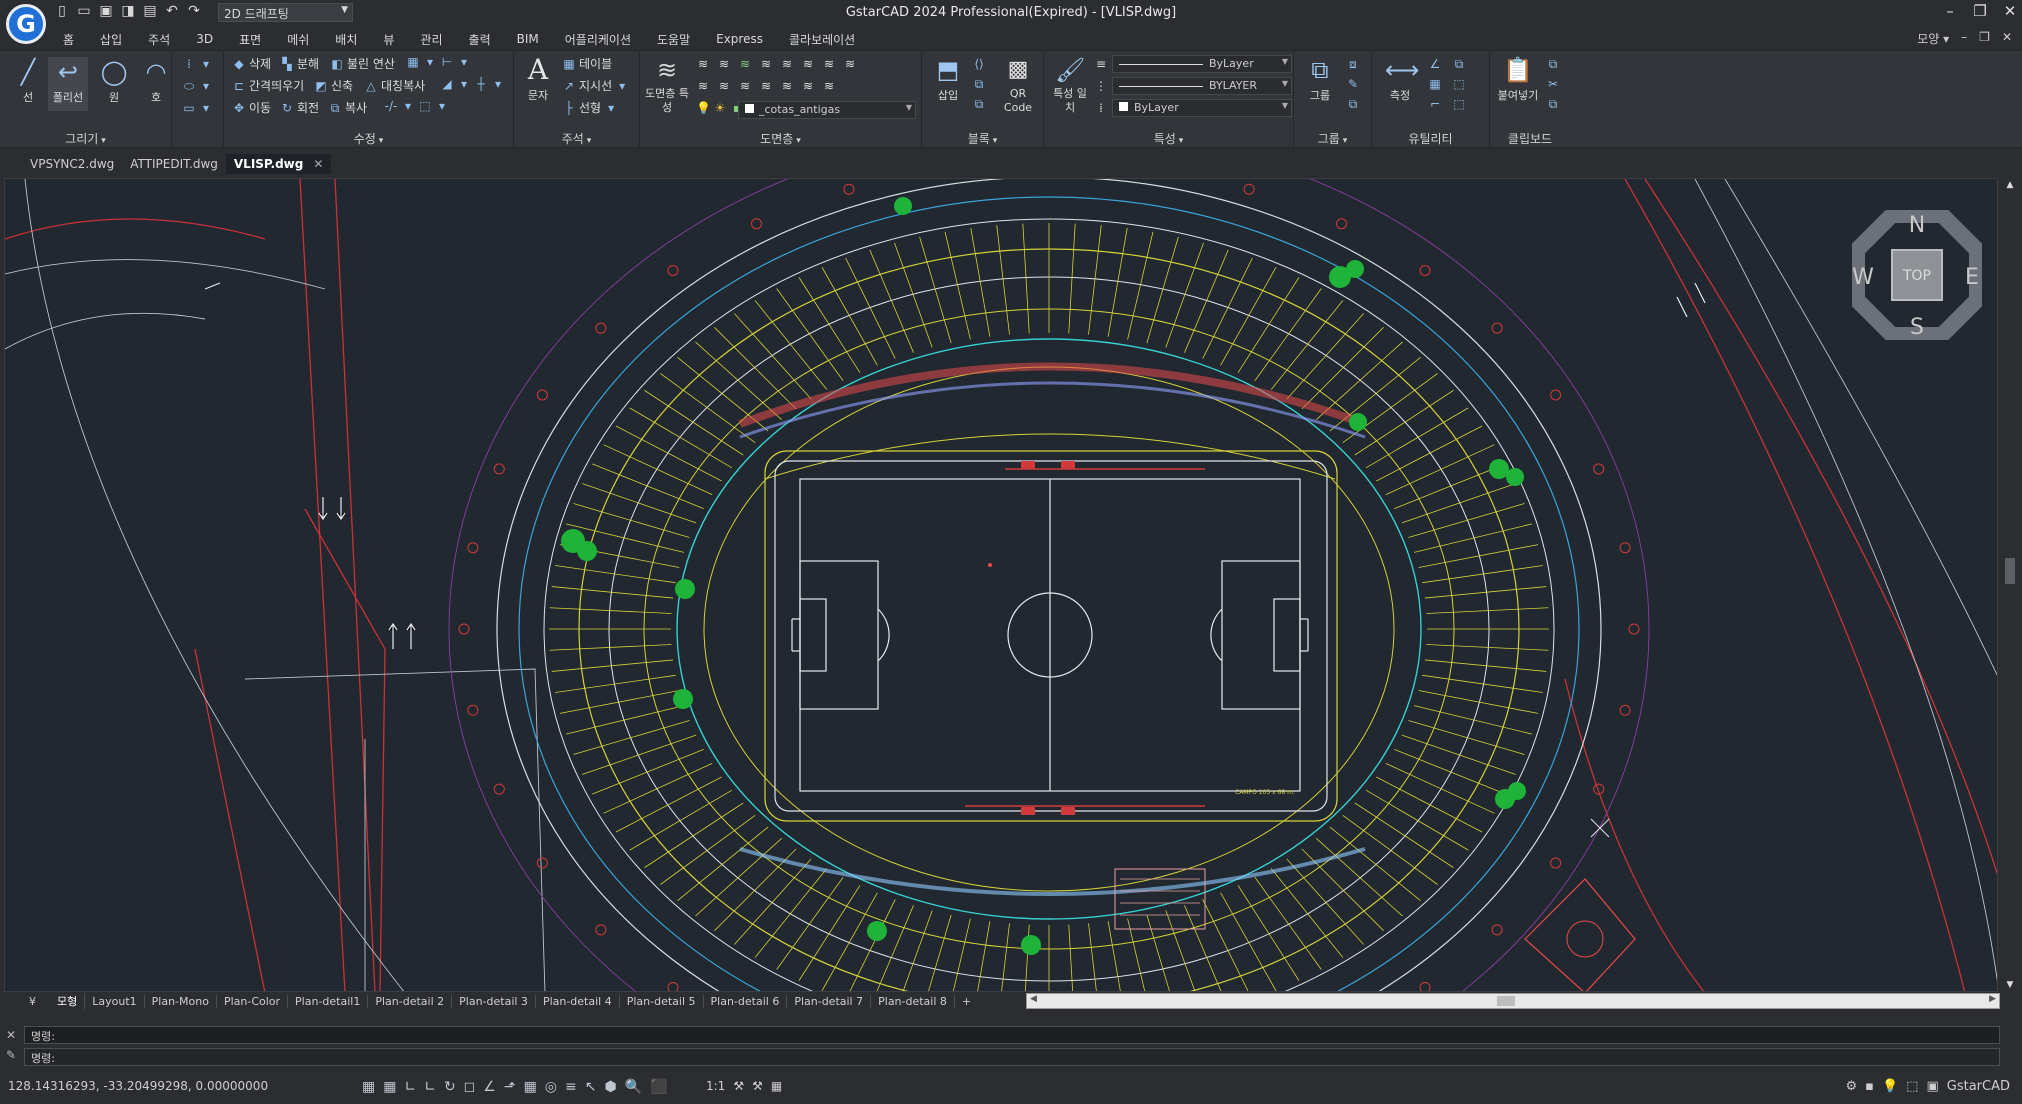 This screenshot has height=1104, width=2022. What do you see at coordinates (766, 64) in the screenshot?
I see `layer-freeze-icon: ≋` at bounding box center [766, 64].